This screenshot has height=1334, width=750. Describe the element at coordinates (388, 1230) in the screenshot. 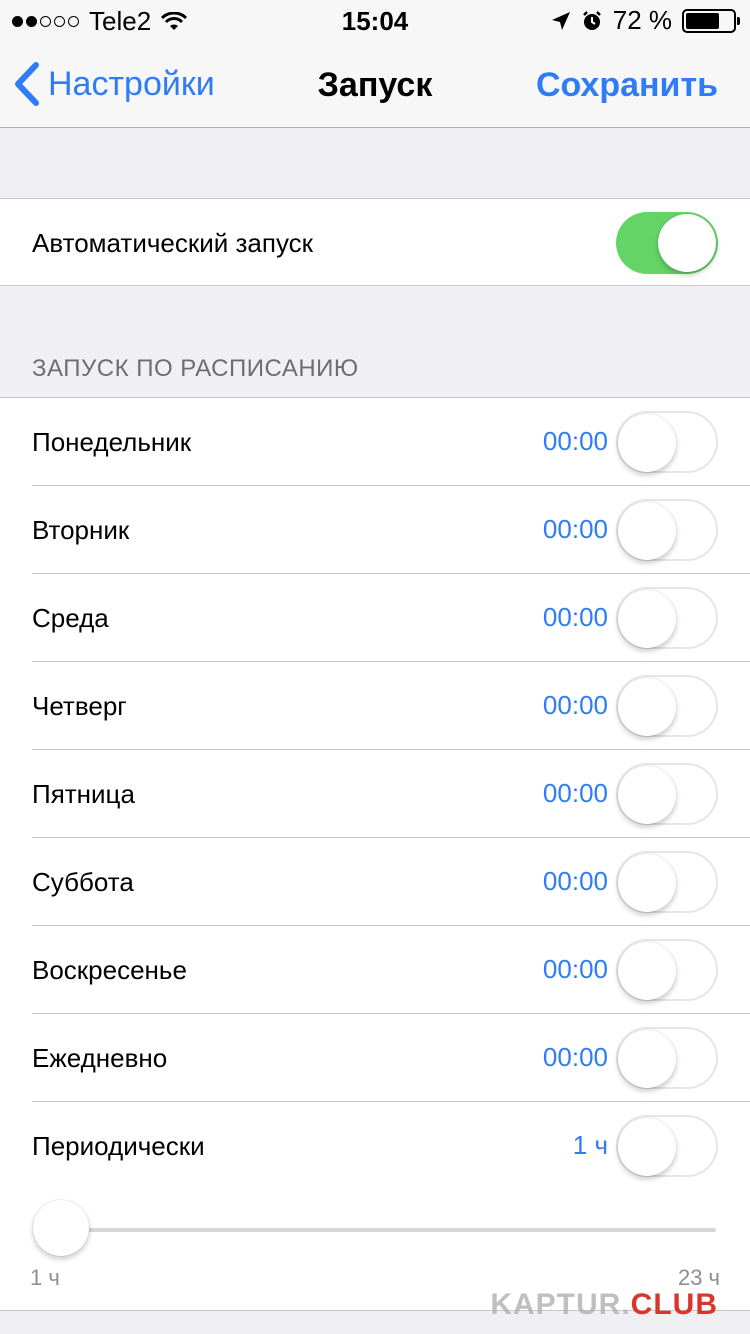

I see `interval-slider-track` at that location.